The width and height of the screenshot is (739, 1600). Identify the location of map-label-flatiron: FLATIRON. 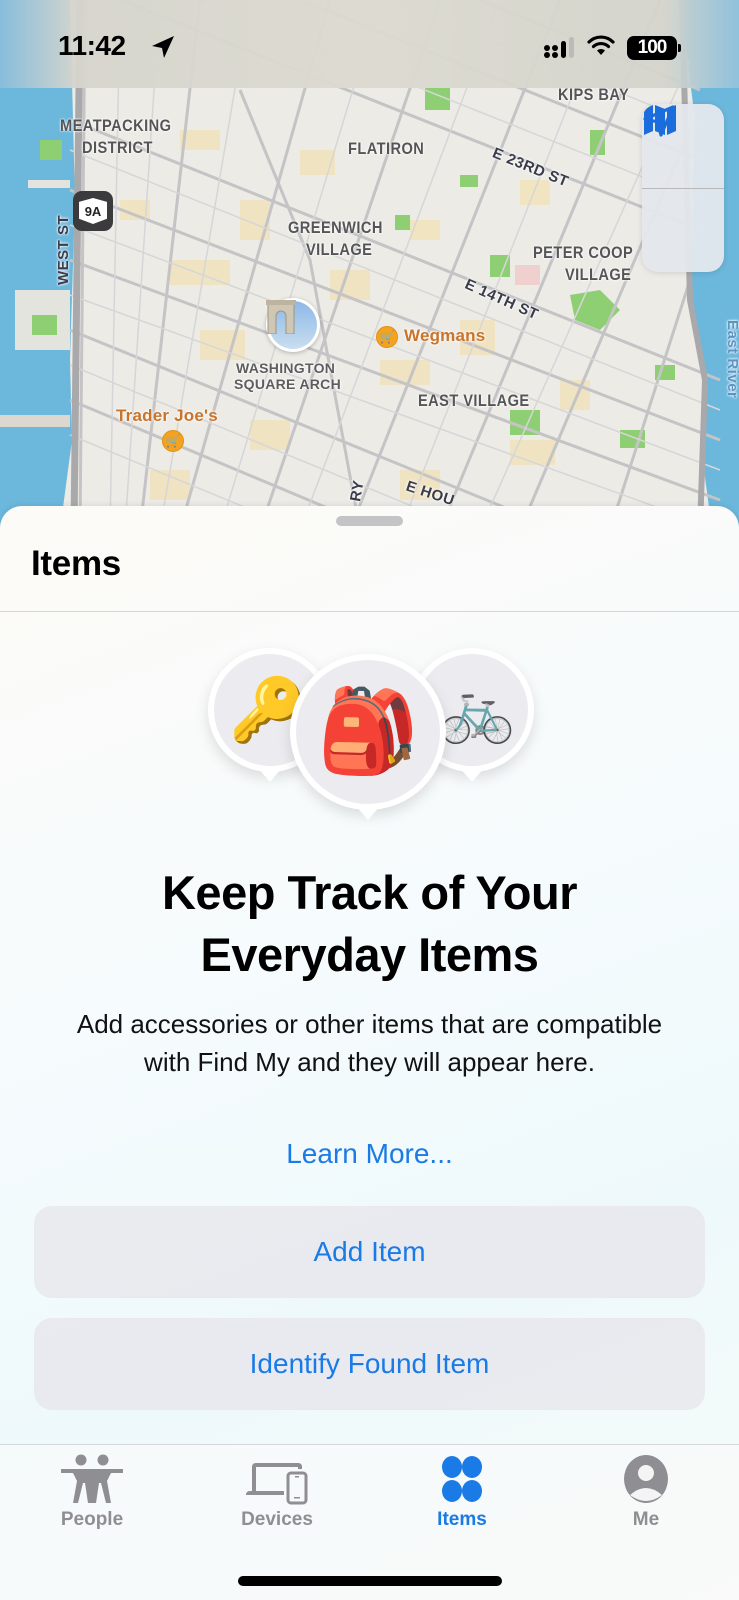
(386, 148).